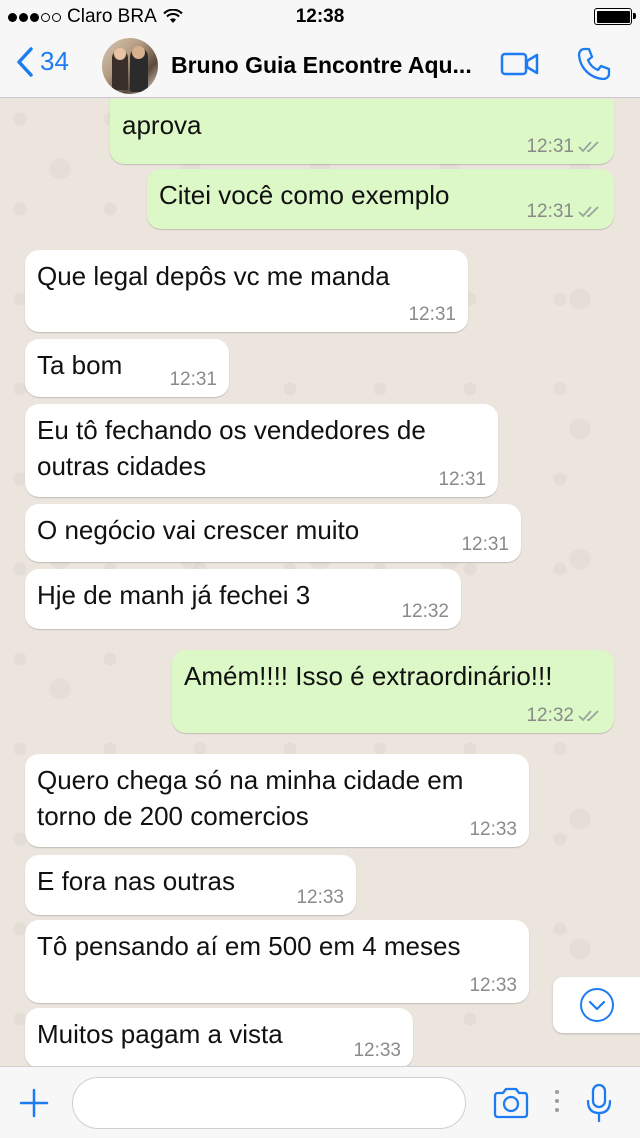 The height and width of the screenshot is (1138, 640). I want to click on video-call-button, so click(520, 66).